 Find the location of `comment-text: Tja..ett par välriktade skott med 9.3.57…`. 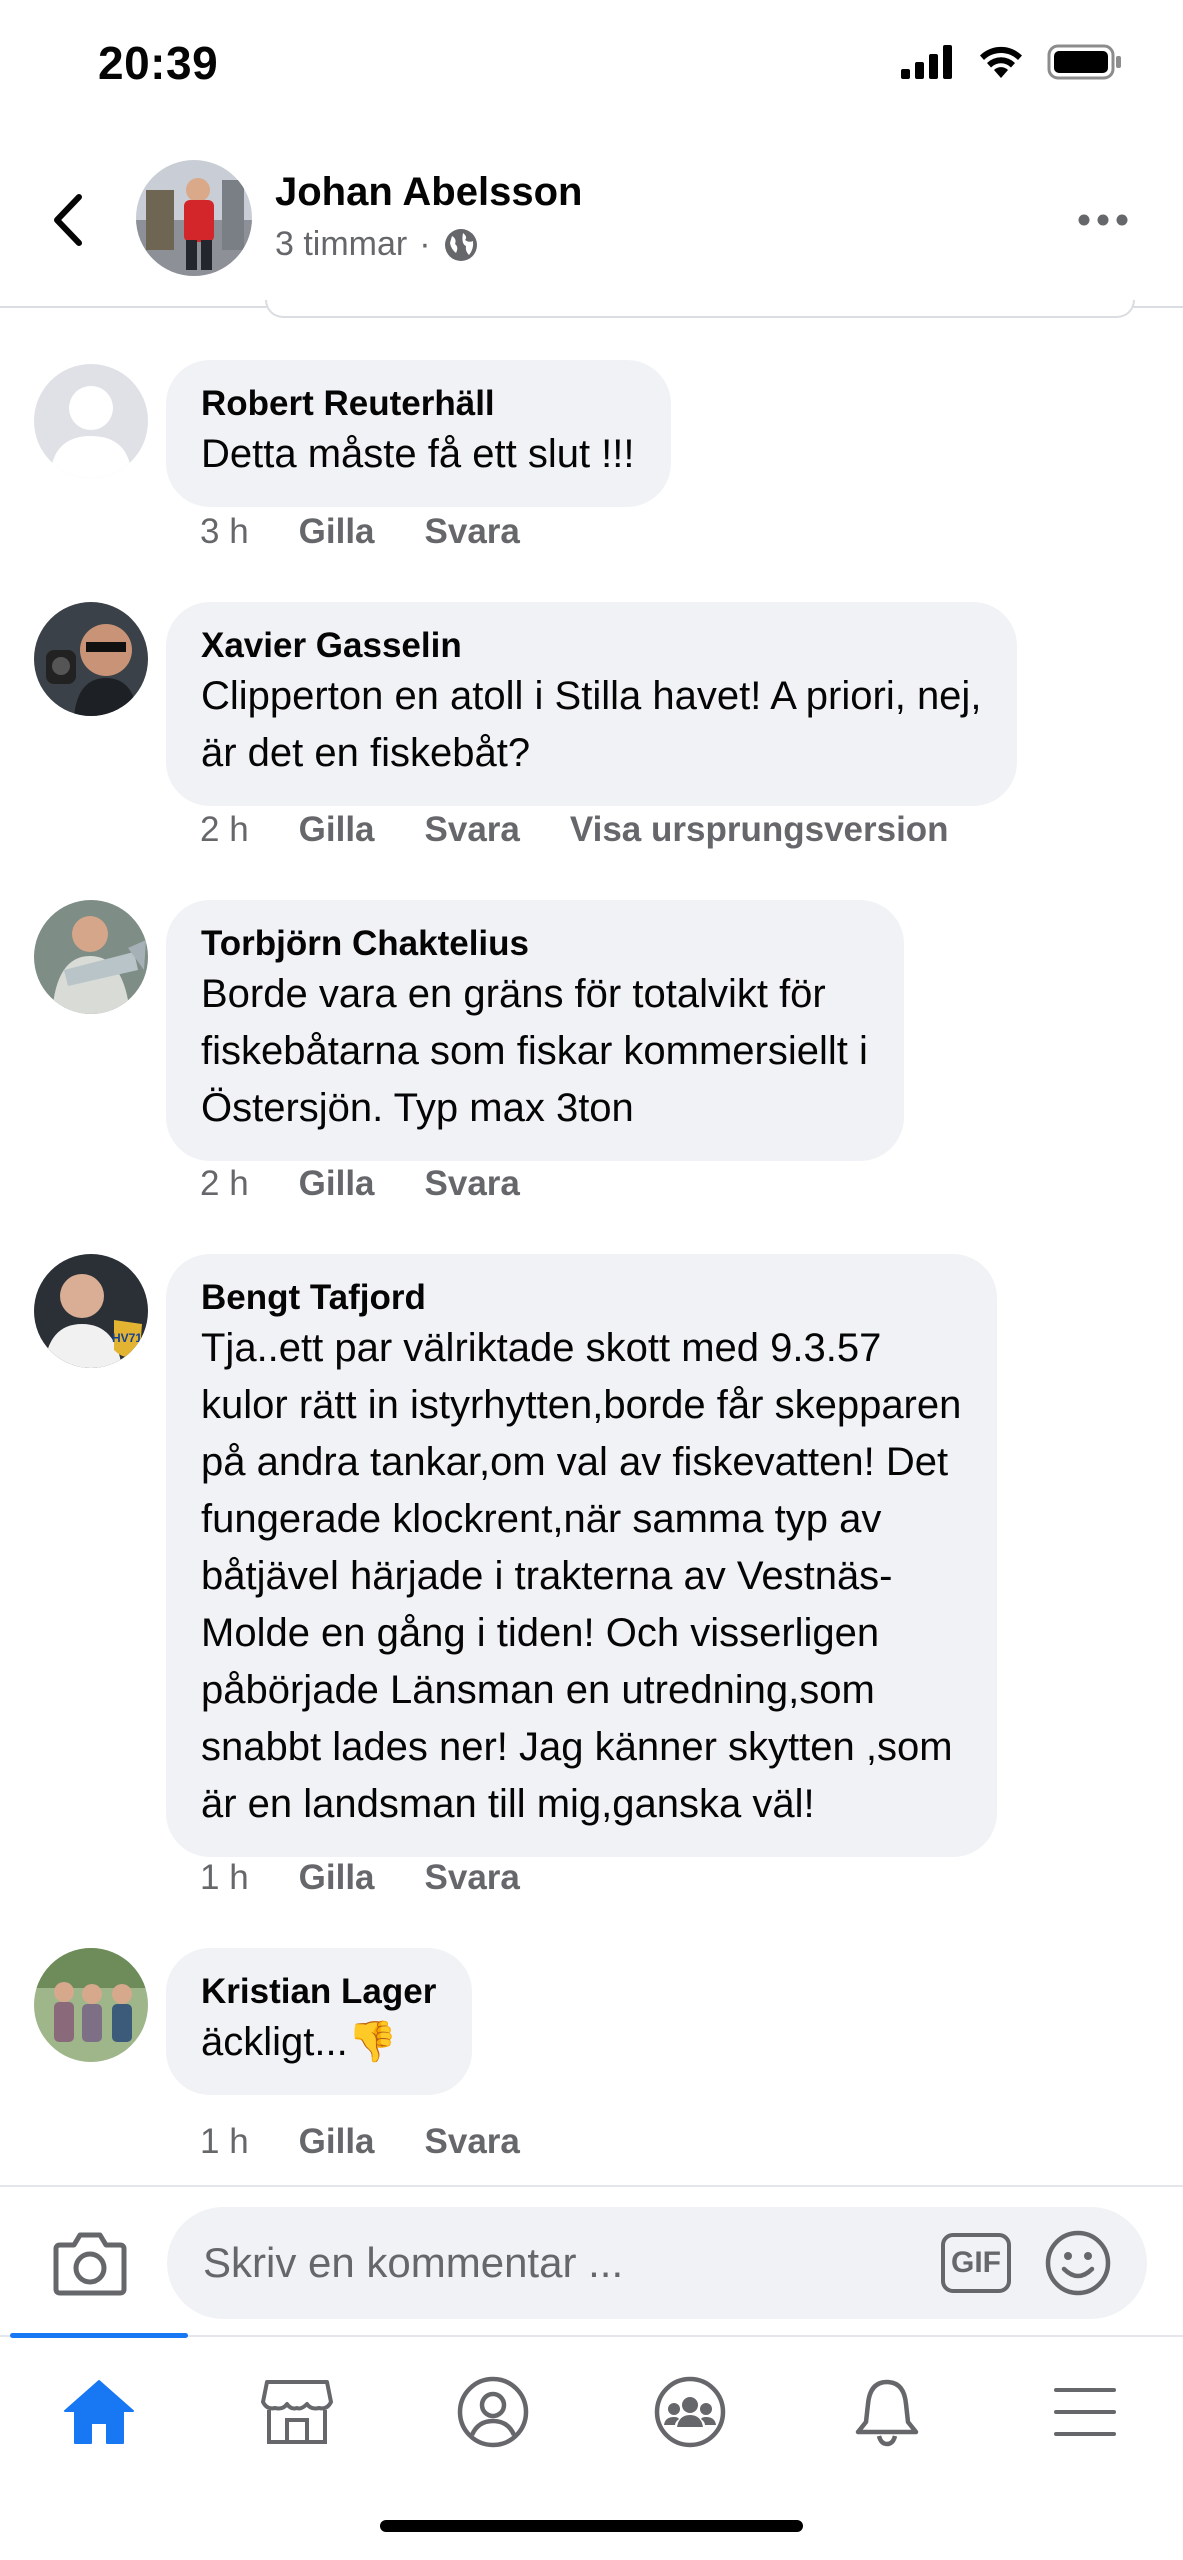

comment-text: Tja..ett par välriktade skott med 9.3.57… is located at coordinates (581, 1576).